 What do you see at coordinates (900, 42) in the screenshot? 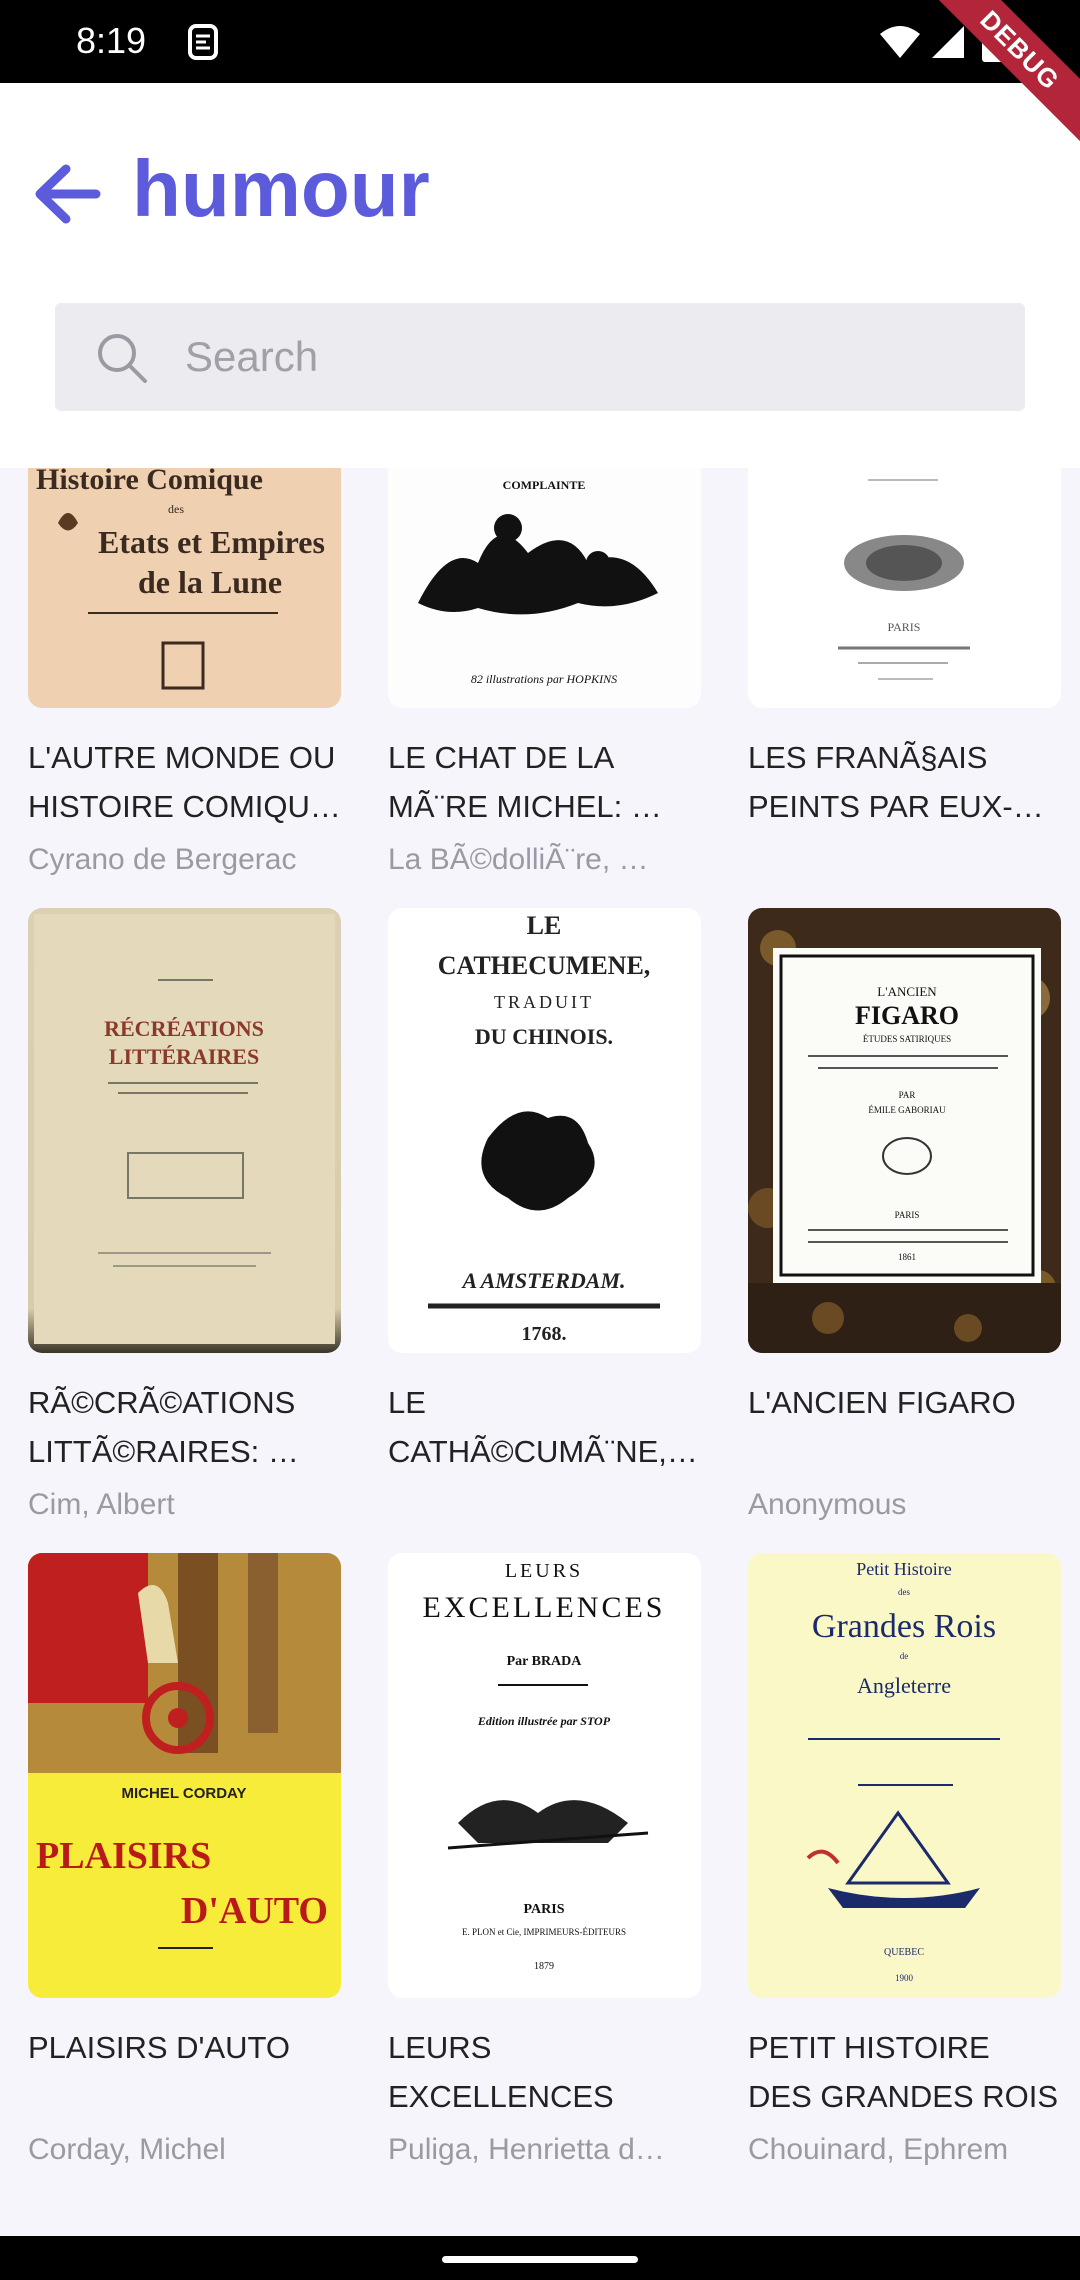
I see `wifi-icon` at bounding box center [900, 42].